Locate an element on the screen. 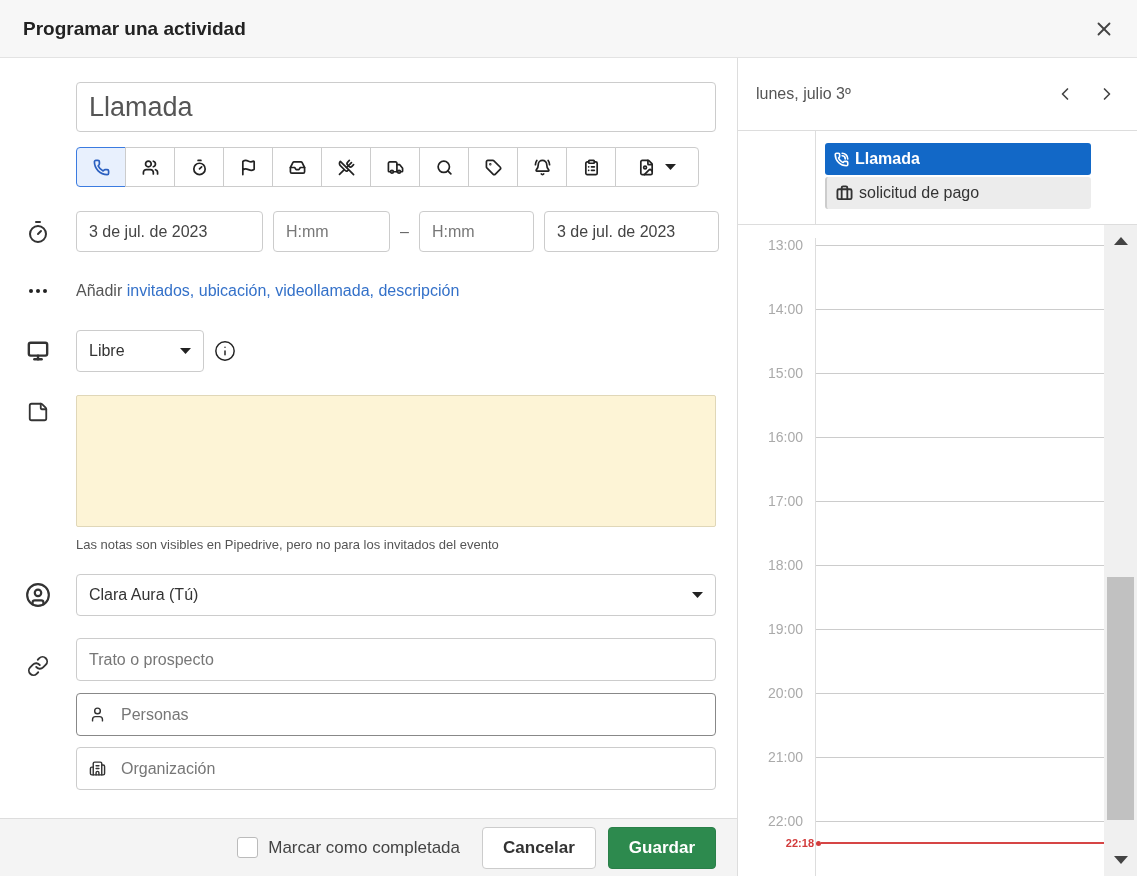  person-icon is located at coordinates (97, 714).